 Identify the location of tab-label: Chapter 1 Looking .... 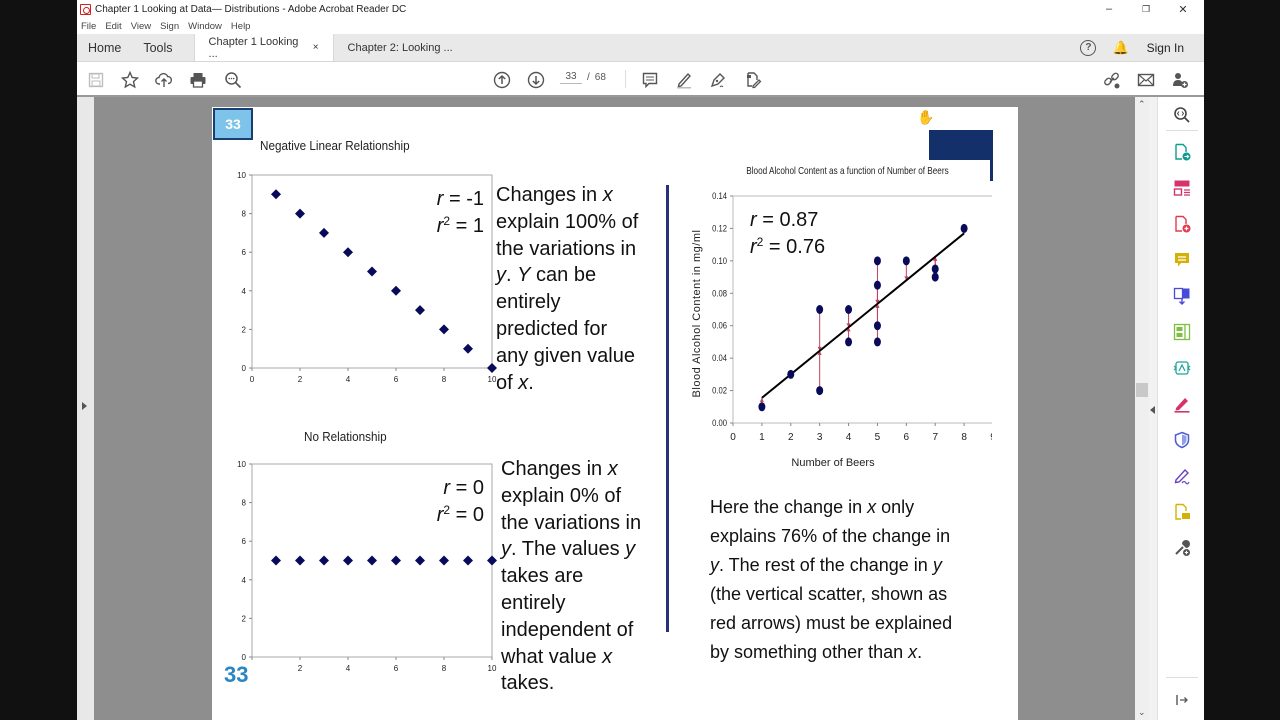
(253, 47).